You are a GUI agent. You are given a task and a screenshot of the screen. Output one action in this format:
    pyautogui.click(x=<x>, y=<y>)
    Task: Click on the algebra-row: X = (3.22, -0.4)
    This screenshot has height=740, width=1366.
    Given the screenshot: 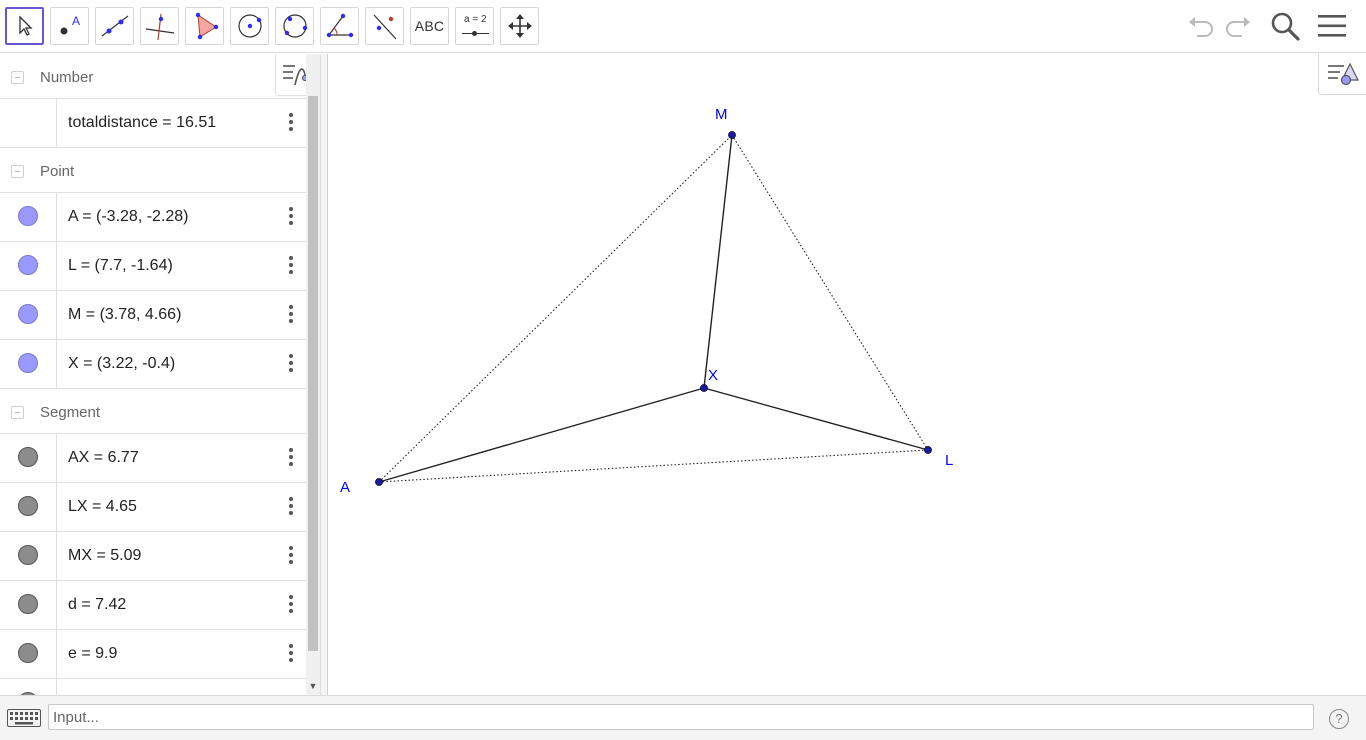 What is the action you would take?
    pyautogui.click(x=153, y=364)
    